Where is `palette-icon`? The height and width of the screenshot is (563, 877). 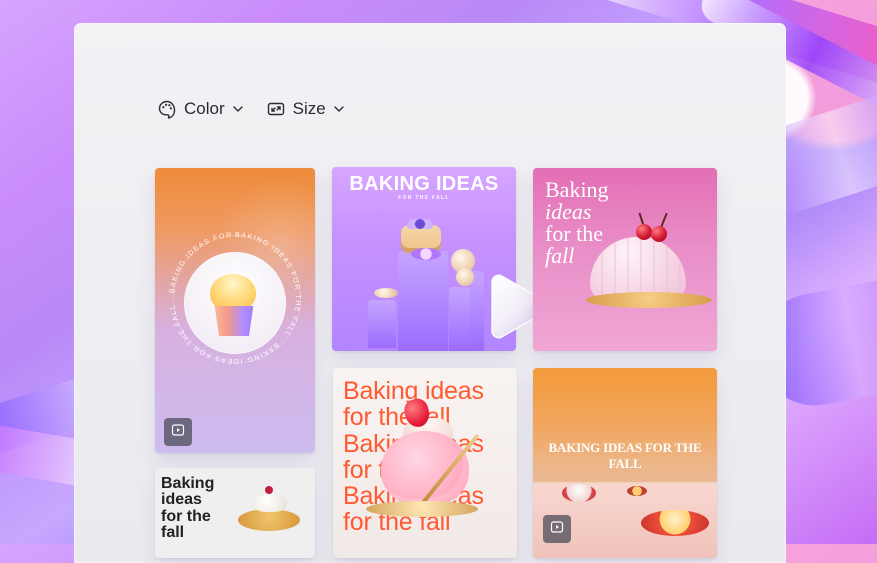 palette-icon is located at coordinates (167, 109).